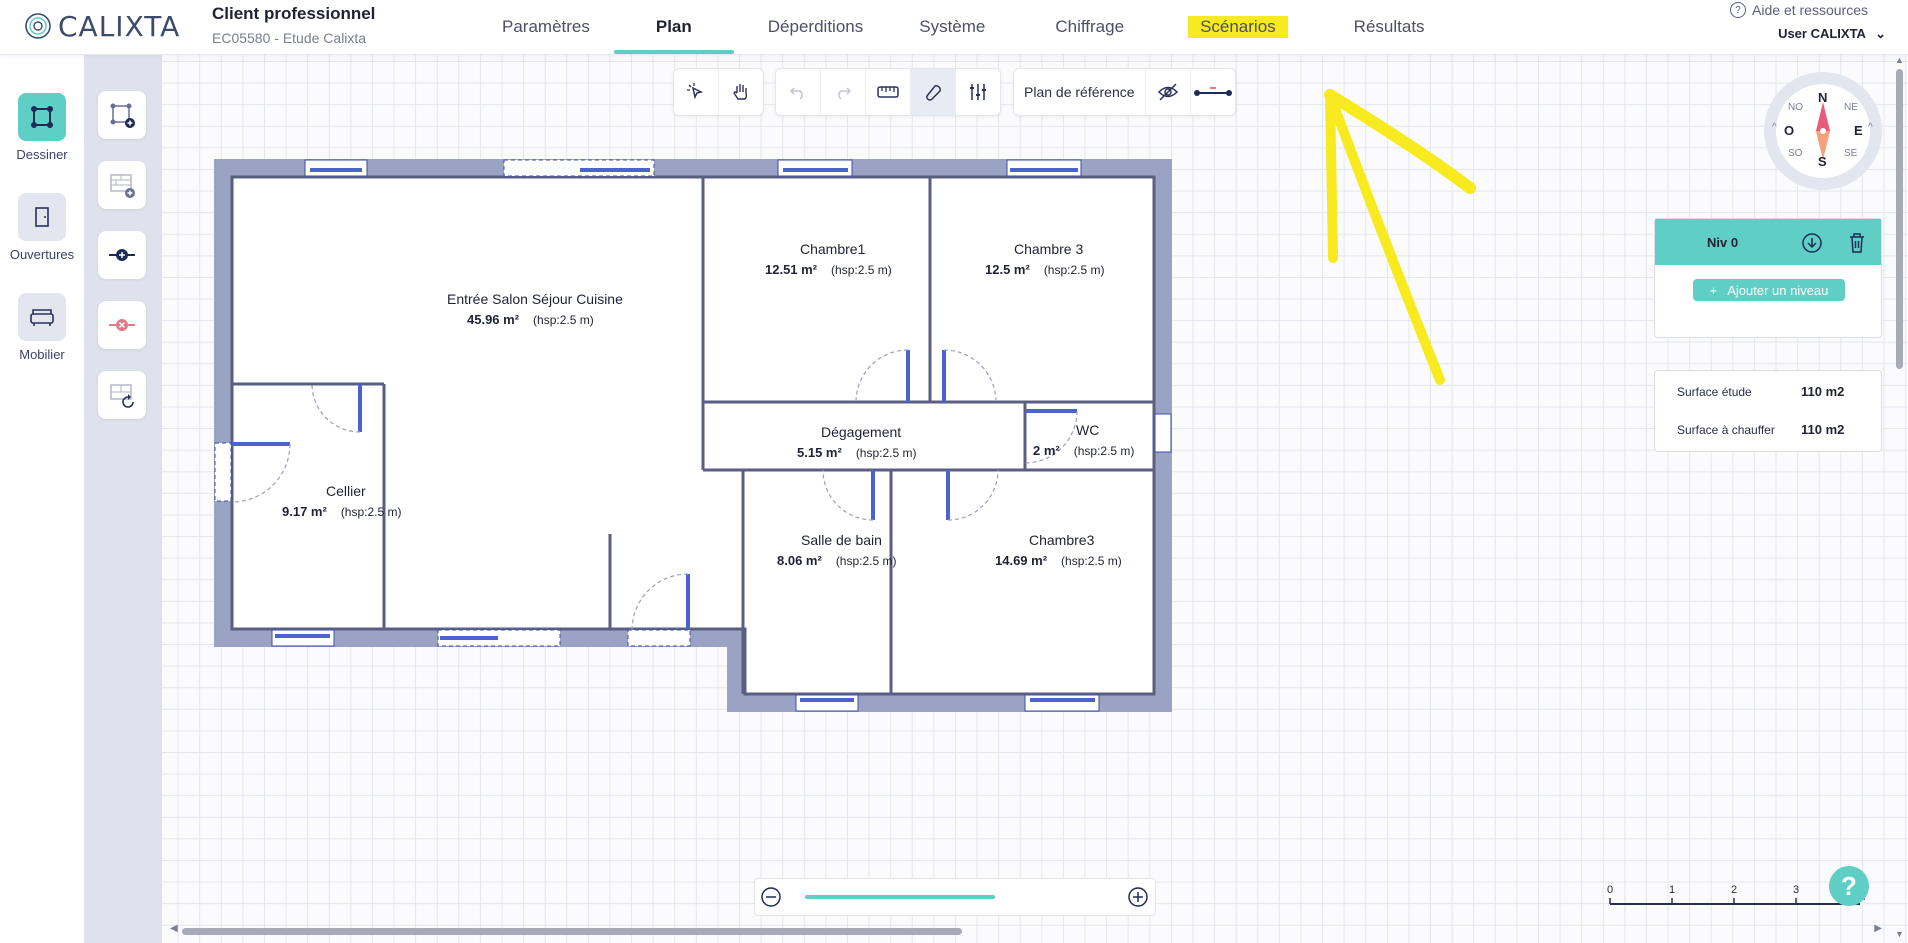 This screenshot has height=943, width=1908. What do you see at coordinates (1030, 929) in the screenshot?
I see `horizontal-scrollbar: ◀ ▶` at bounding box center [1030, 929].